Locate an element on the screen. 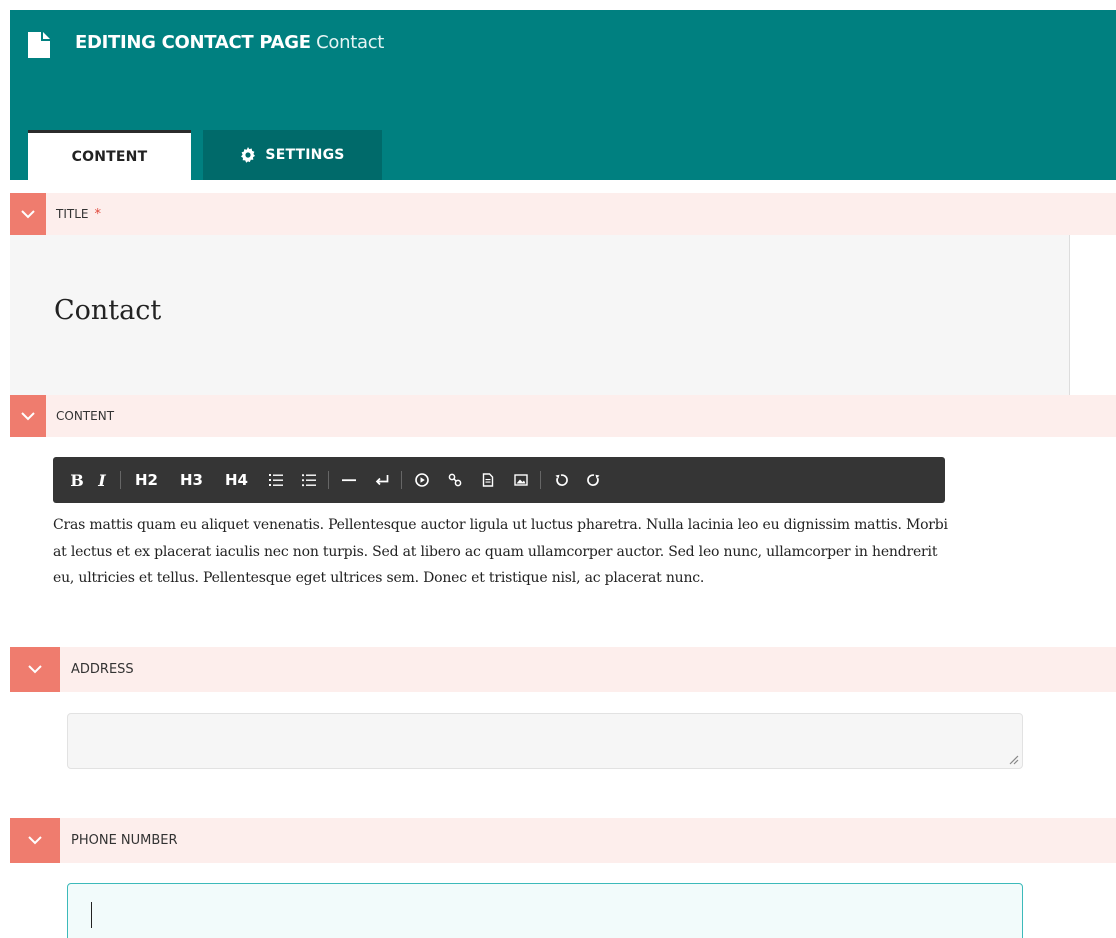 This screenshot has width=1116, height=938. ordered-list-icon is located at coordinates (275, 480).